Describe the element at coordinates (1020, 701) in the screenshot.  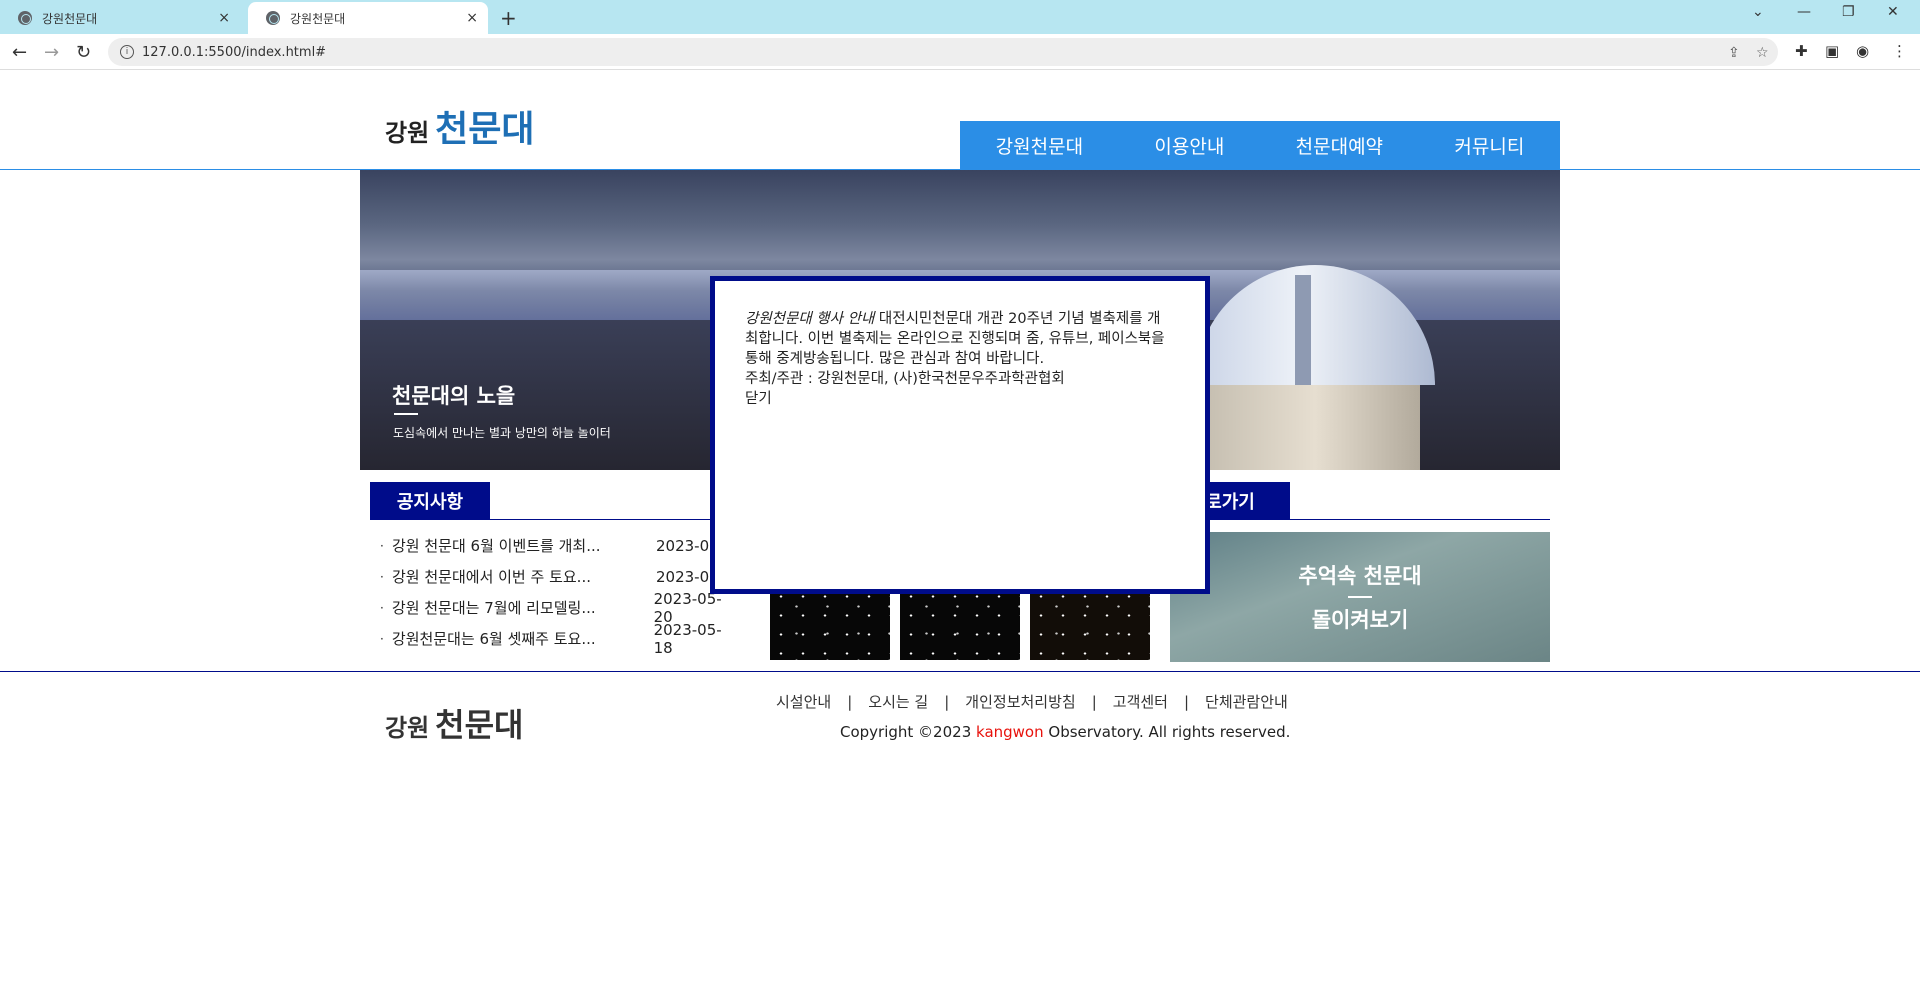
I see `footer-link-privacy: 개인정보처리방침` at that location.